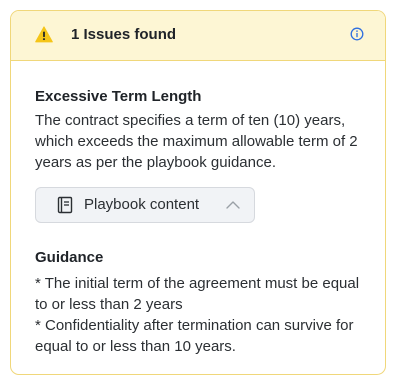  I want to click on playbook-content-button: Playbook content, so click(145, 205).